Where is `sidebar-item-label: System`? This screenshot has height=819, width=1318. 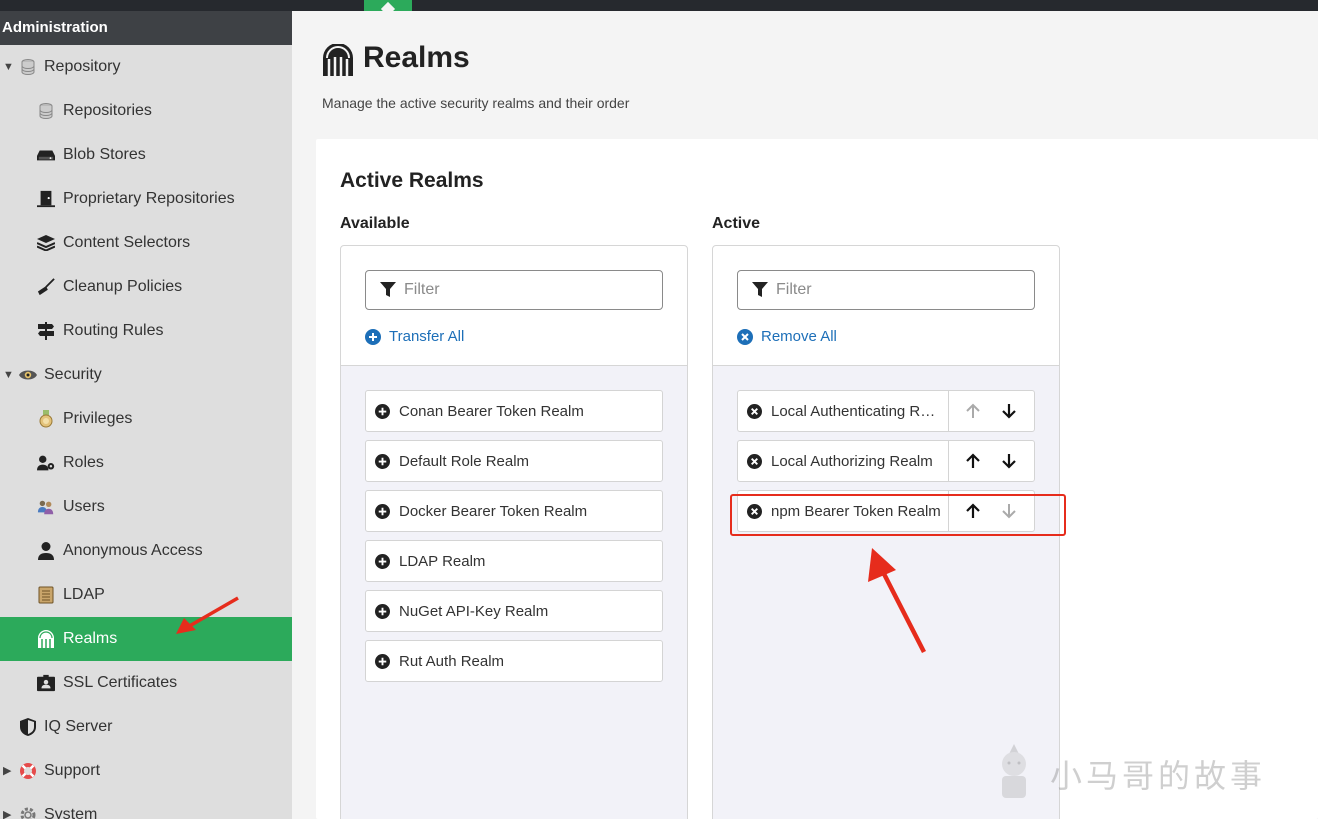 sidebar-item-label: System is located at coordinates (71, 812).